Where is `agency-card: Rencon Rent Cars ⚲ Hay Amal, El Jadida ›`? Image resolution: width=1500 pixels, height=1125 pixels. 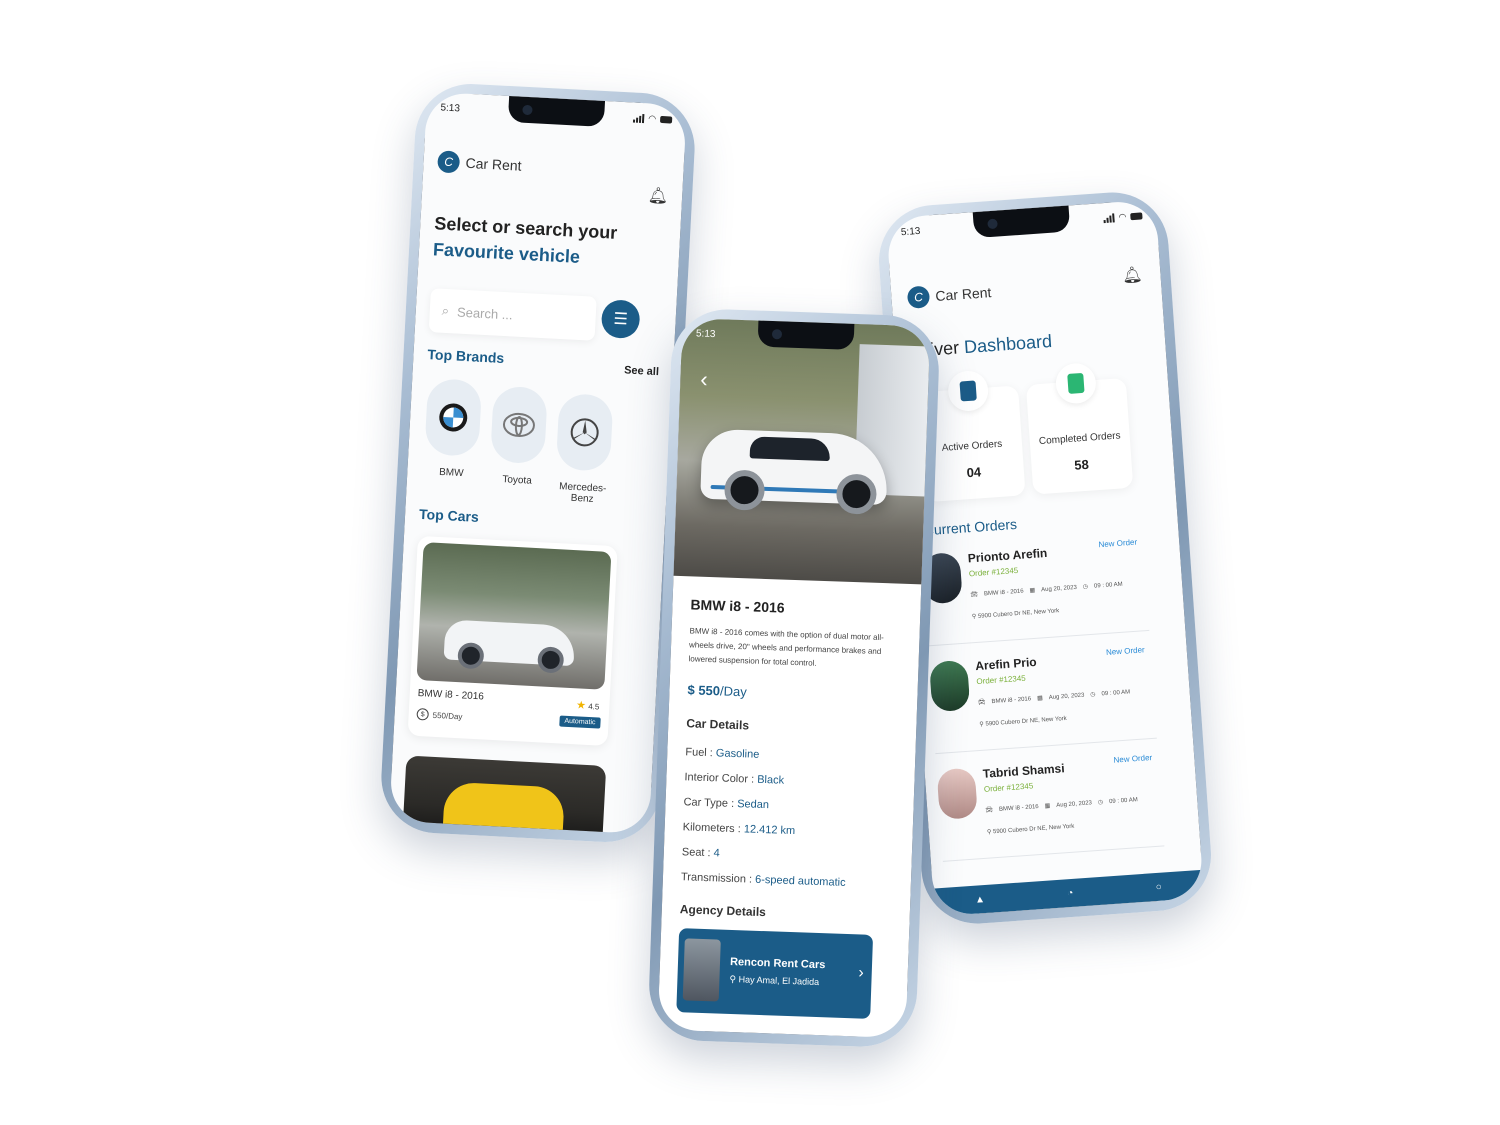
agency-card: Rencon Rent Cars ⚲ Hay Amal, El Jadida › is located at coordinates (775, 973).